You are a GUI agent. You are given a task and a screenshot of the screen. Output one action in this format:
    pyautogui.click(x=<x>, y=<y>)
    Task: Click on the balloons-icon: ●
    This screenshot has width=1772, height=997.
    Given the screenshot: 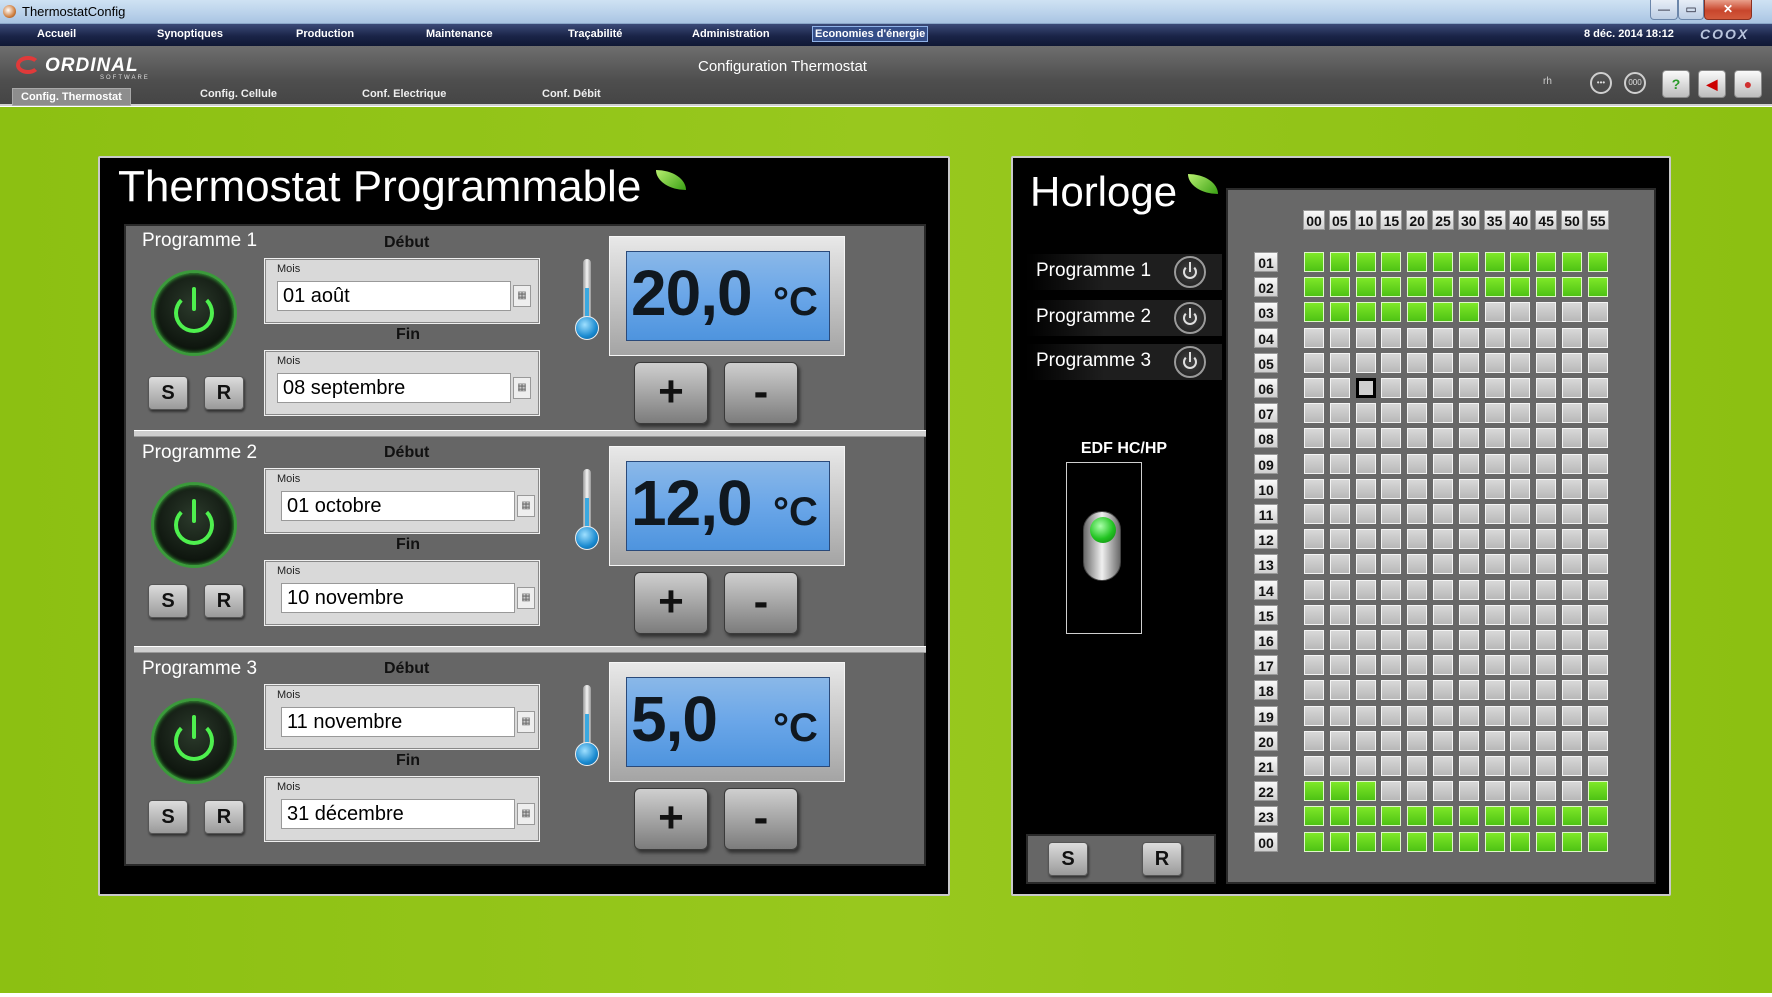 What is the action you would take?
    pyautogui.click(x=1748, y=84)
    